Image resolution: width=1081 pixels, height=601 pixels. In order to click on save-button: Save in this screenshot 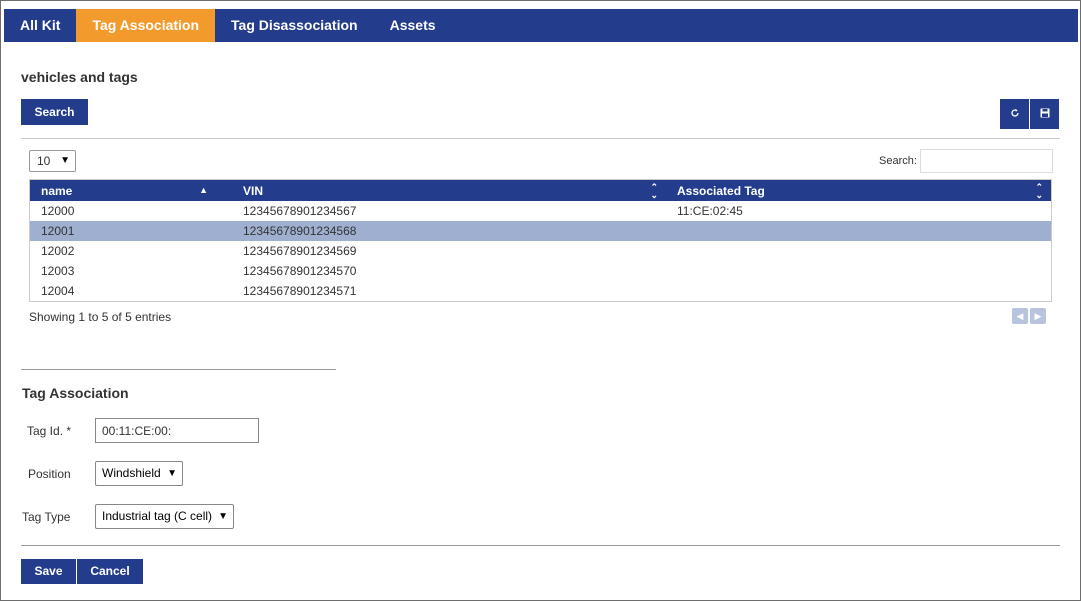, I will do `click(48, 571)`.